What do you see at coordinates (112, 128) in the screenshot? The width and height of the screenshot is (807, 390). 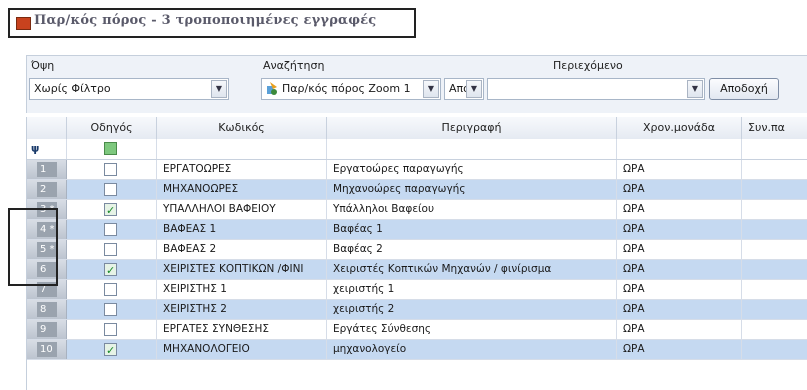 I see `column-header-driver: Οδηγός` at bounding box center [112, 128].